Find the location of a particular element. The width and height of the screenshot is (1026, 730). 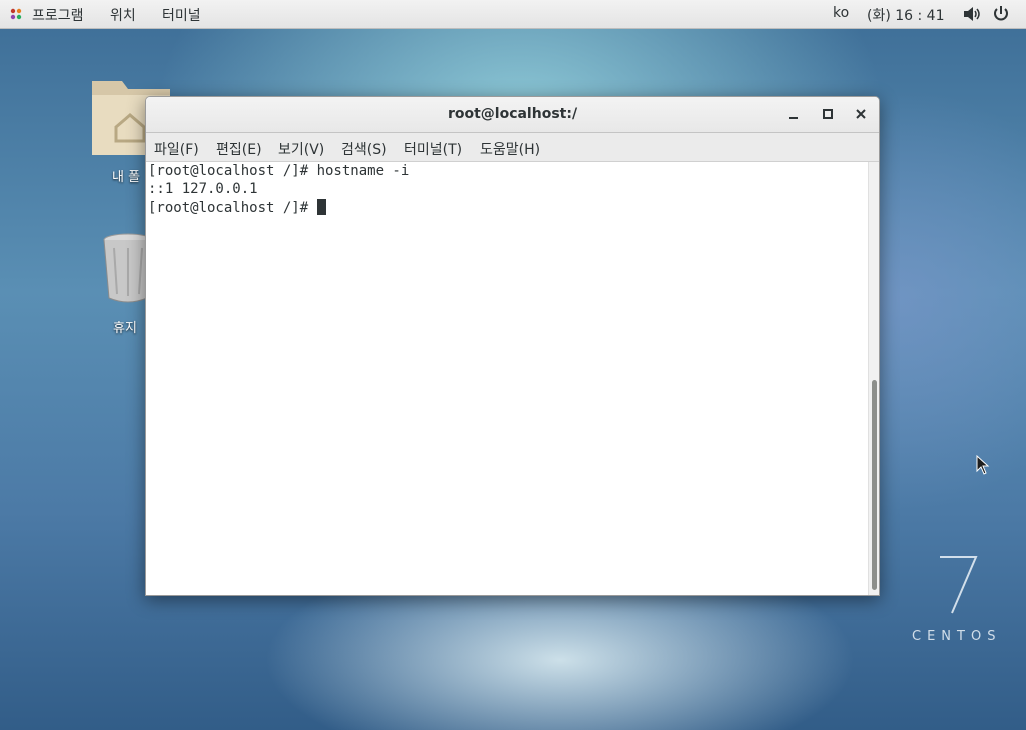

maximize-icon is located at coordinates (828, 114).